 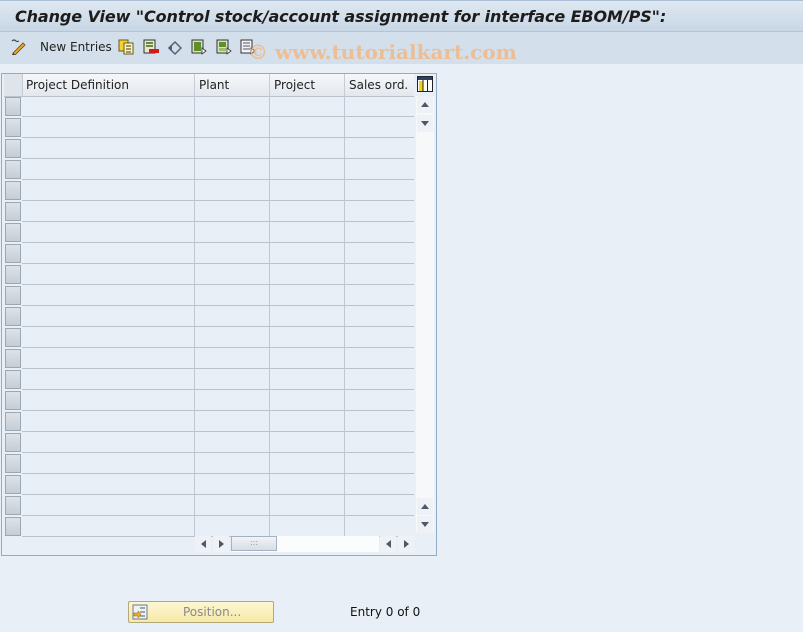 I want to click on select-all-rows-corner, so click(x=13, y=85).